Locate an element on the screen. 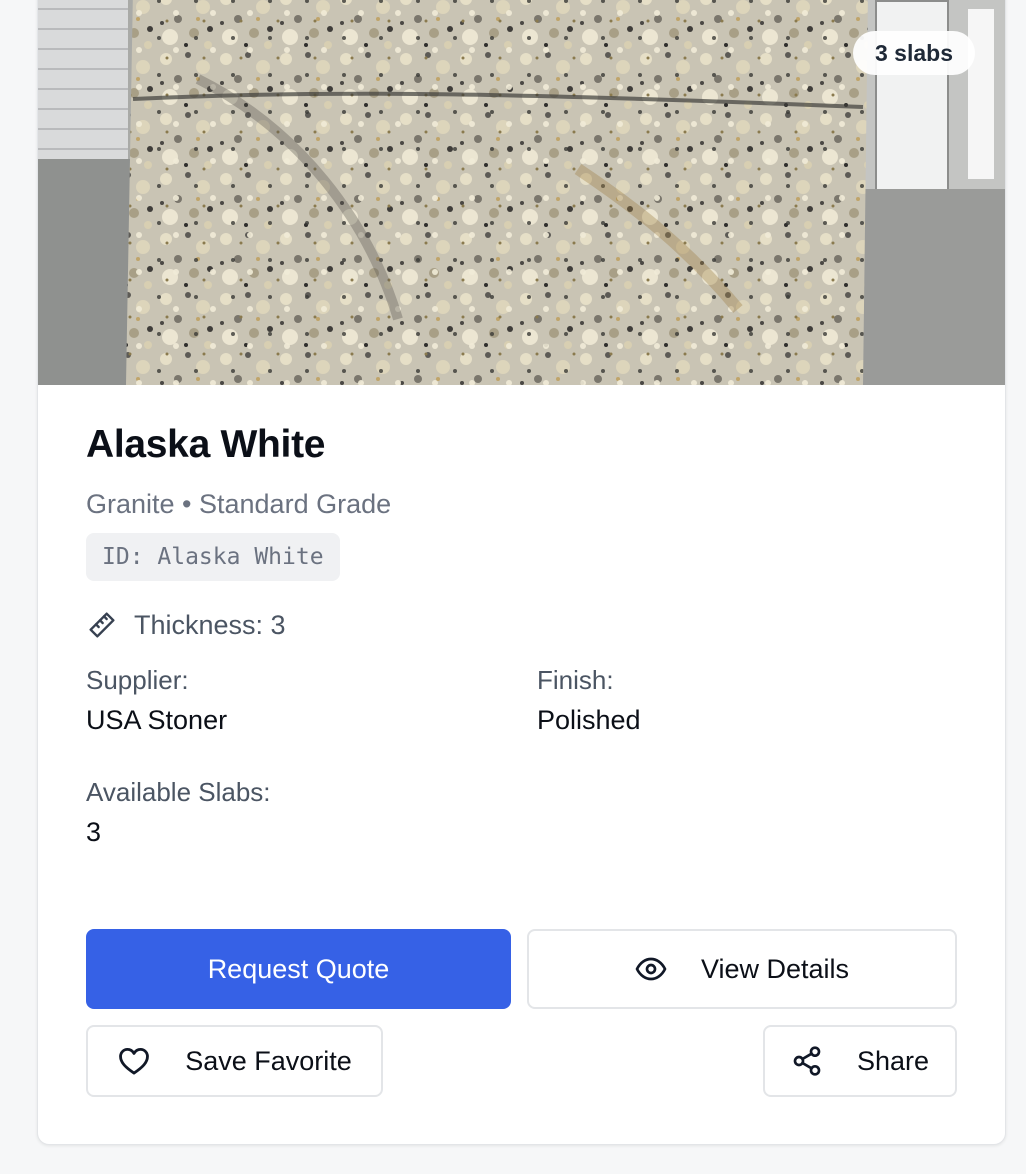  available-slabs-value: 3 is located at coordinates (94, 832).